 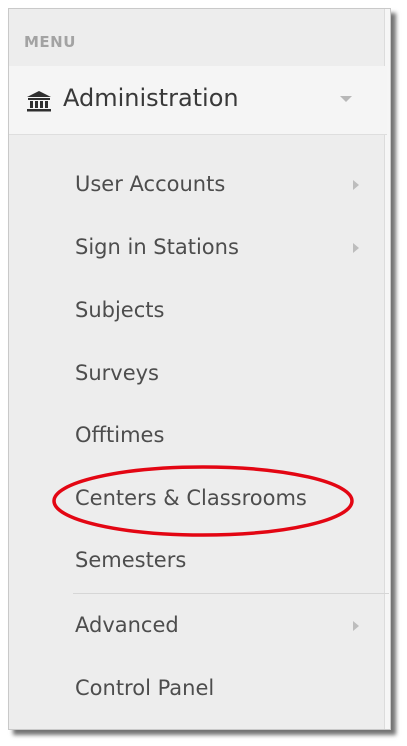 I want to click on submenu-item-label: Semesters, so click(x=131, y=560).